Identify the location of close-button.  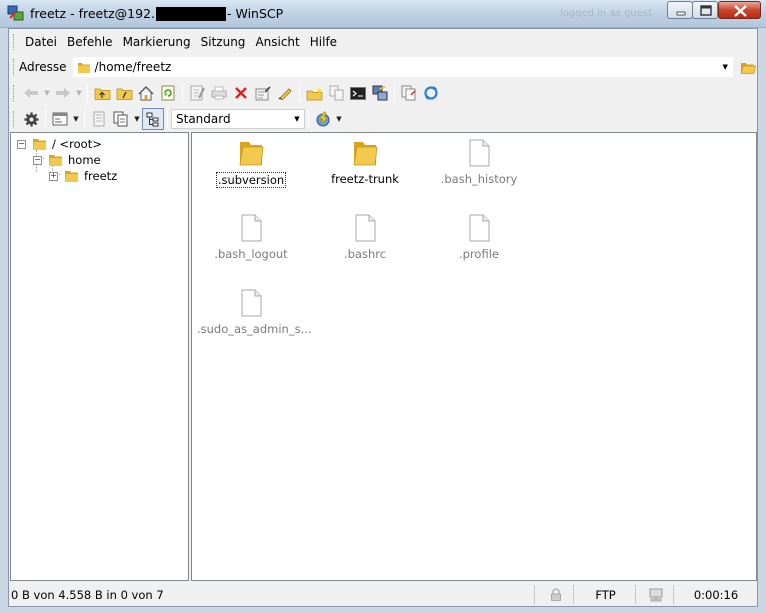
(739, 10).